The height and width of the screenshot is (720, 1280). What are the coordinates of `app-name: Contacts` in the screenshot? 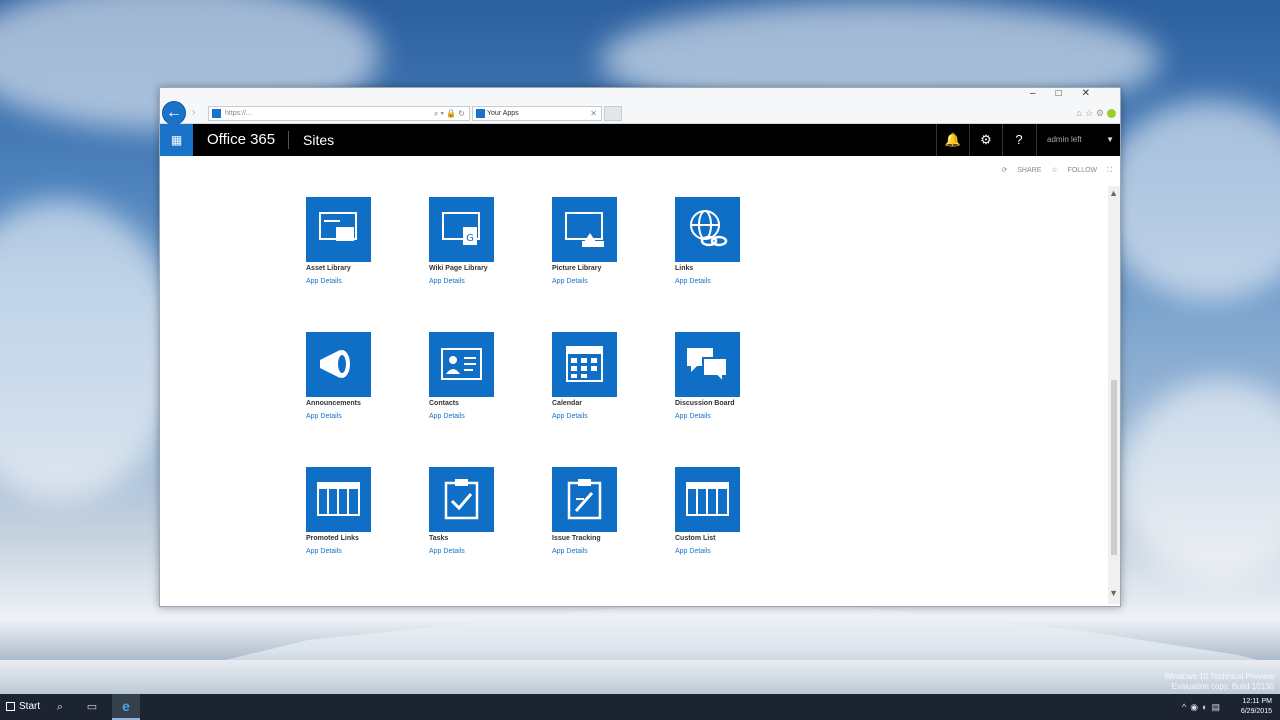 It's located at (484, 403).